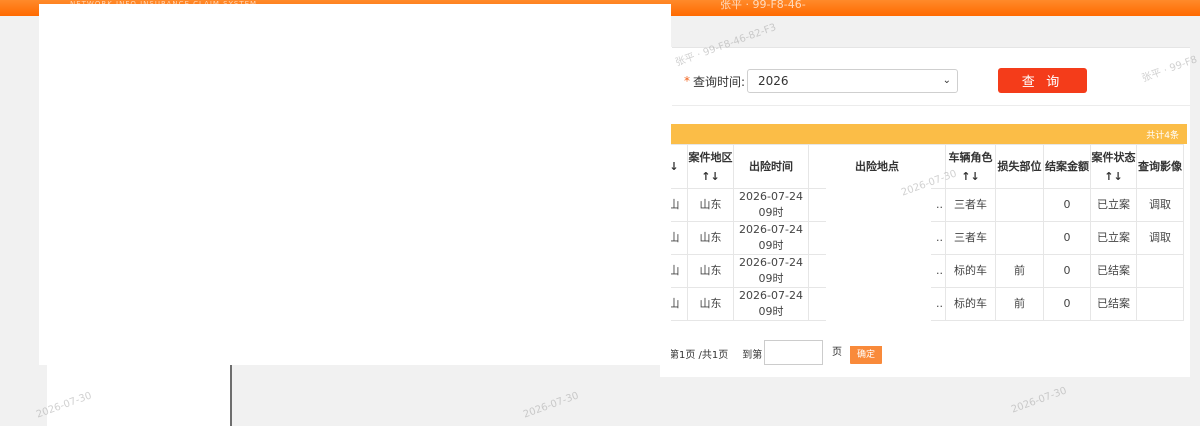 The image size is (1200, 426). I want to click on goto-label: 到第, so click(752, 355).